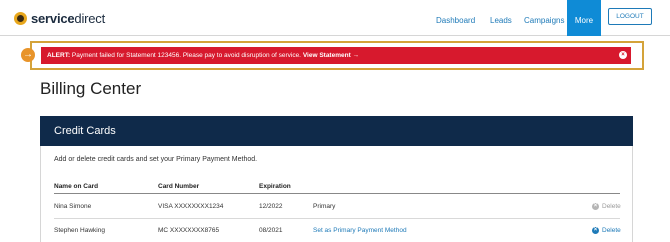 The image size is (670, 242). Describe the element at coordinates (191, 206) in the screenshot. I see `card-number: VISA XXXXXXXX1234` at that location.